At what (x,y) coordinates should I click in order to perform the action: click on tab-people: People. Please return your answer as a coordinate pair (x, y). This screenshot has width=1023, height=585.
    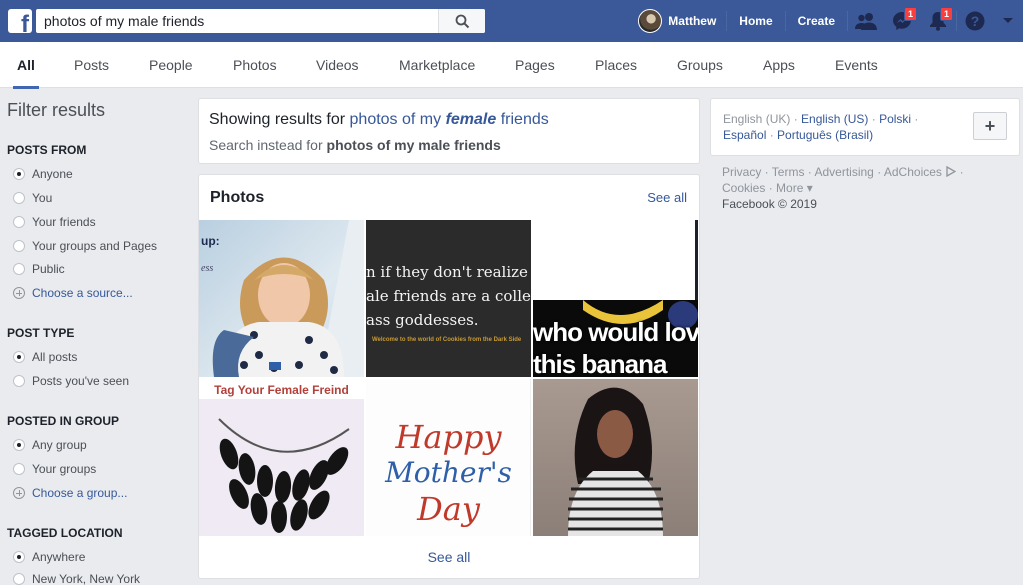
    Looking at the image, I should click on (171, 65).